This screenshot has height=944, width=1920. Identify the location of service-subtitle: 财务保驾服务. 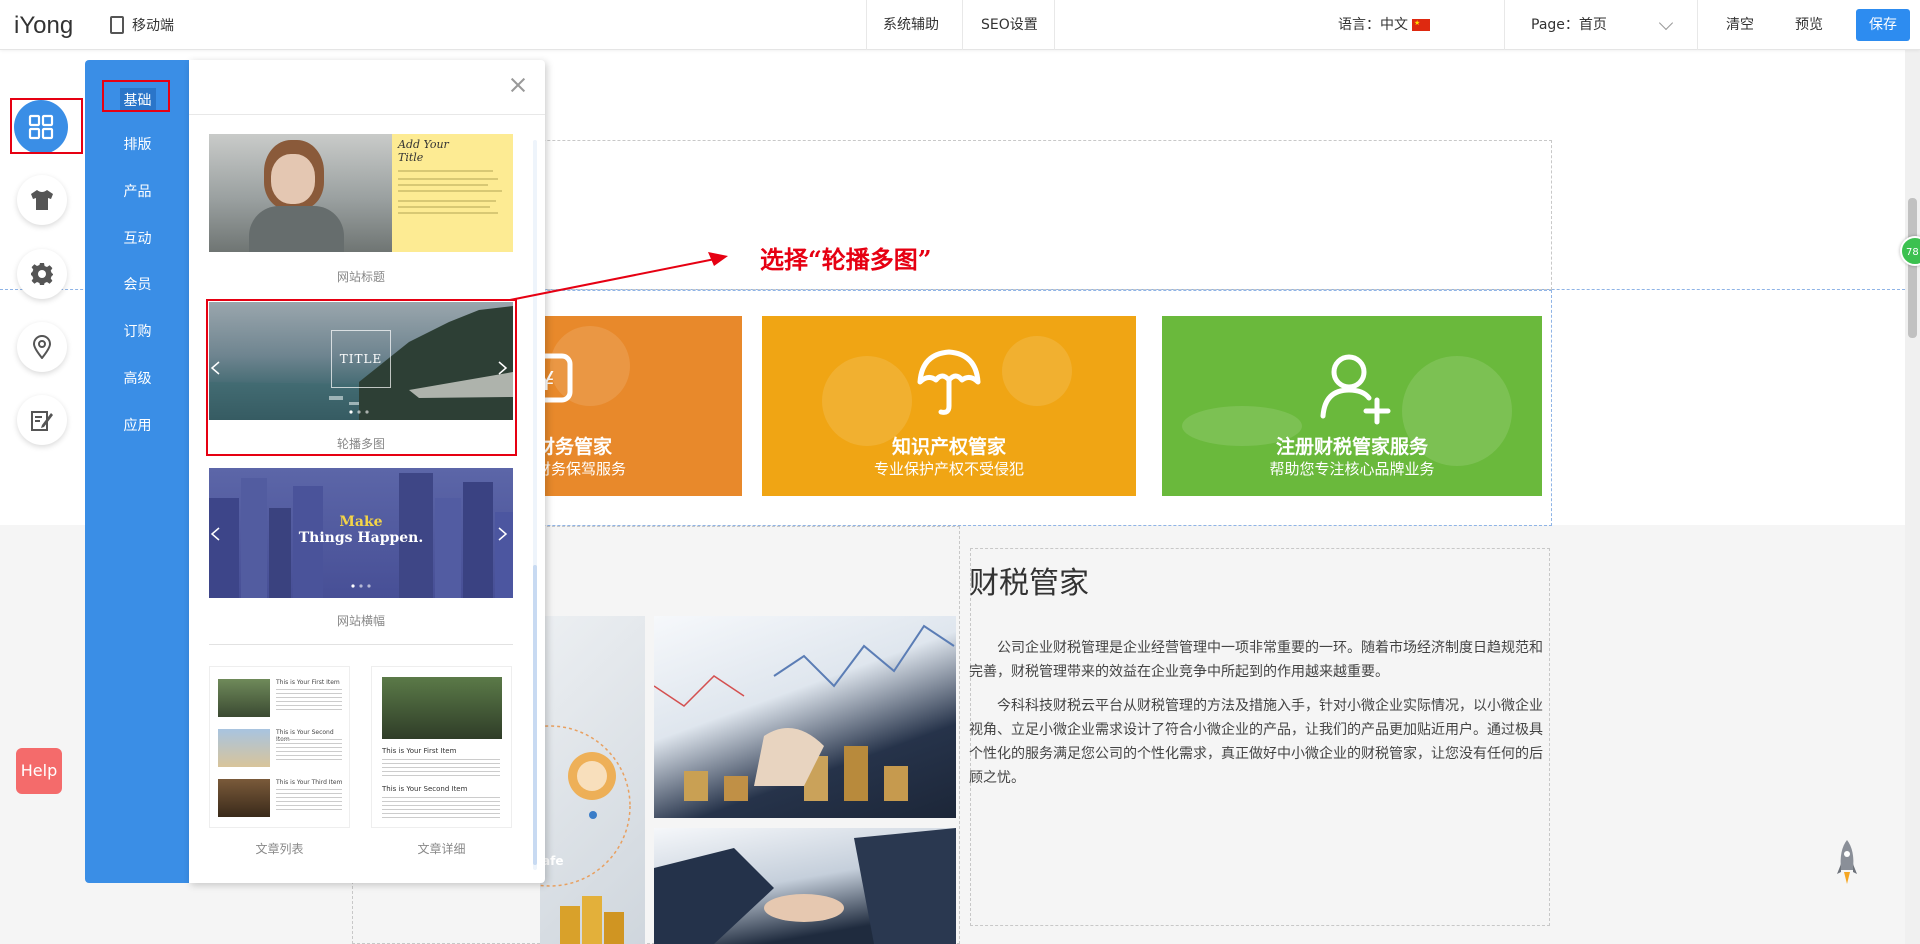
(581, 469).